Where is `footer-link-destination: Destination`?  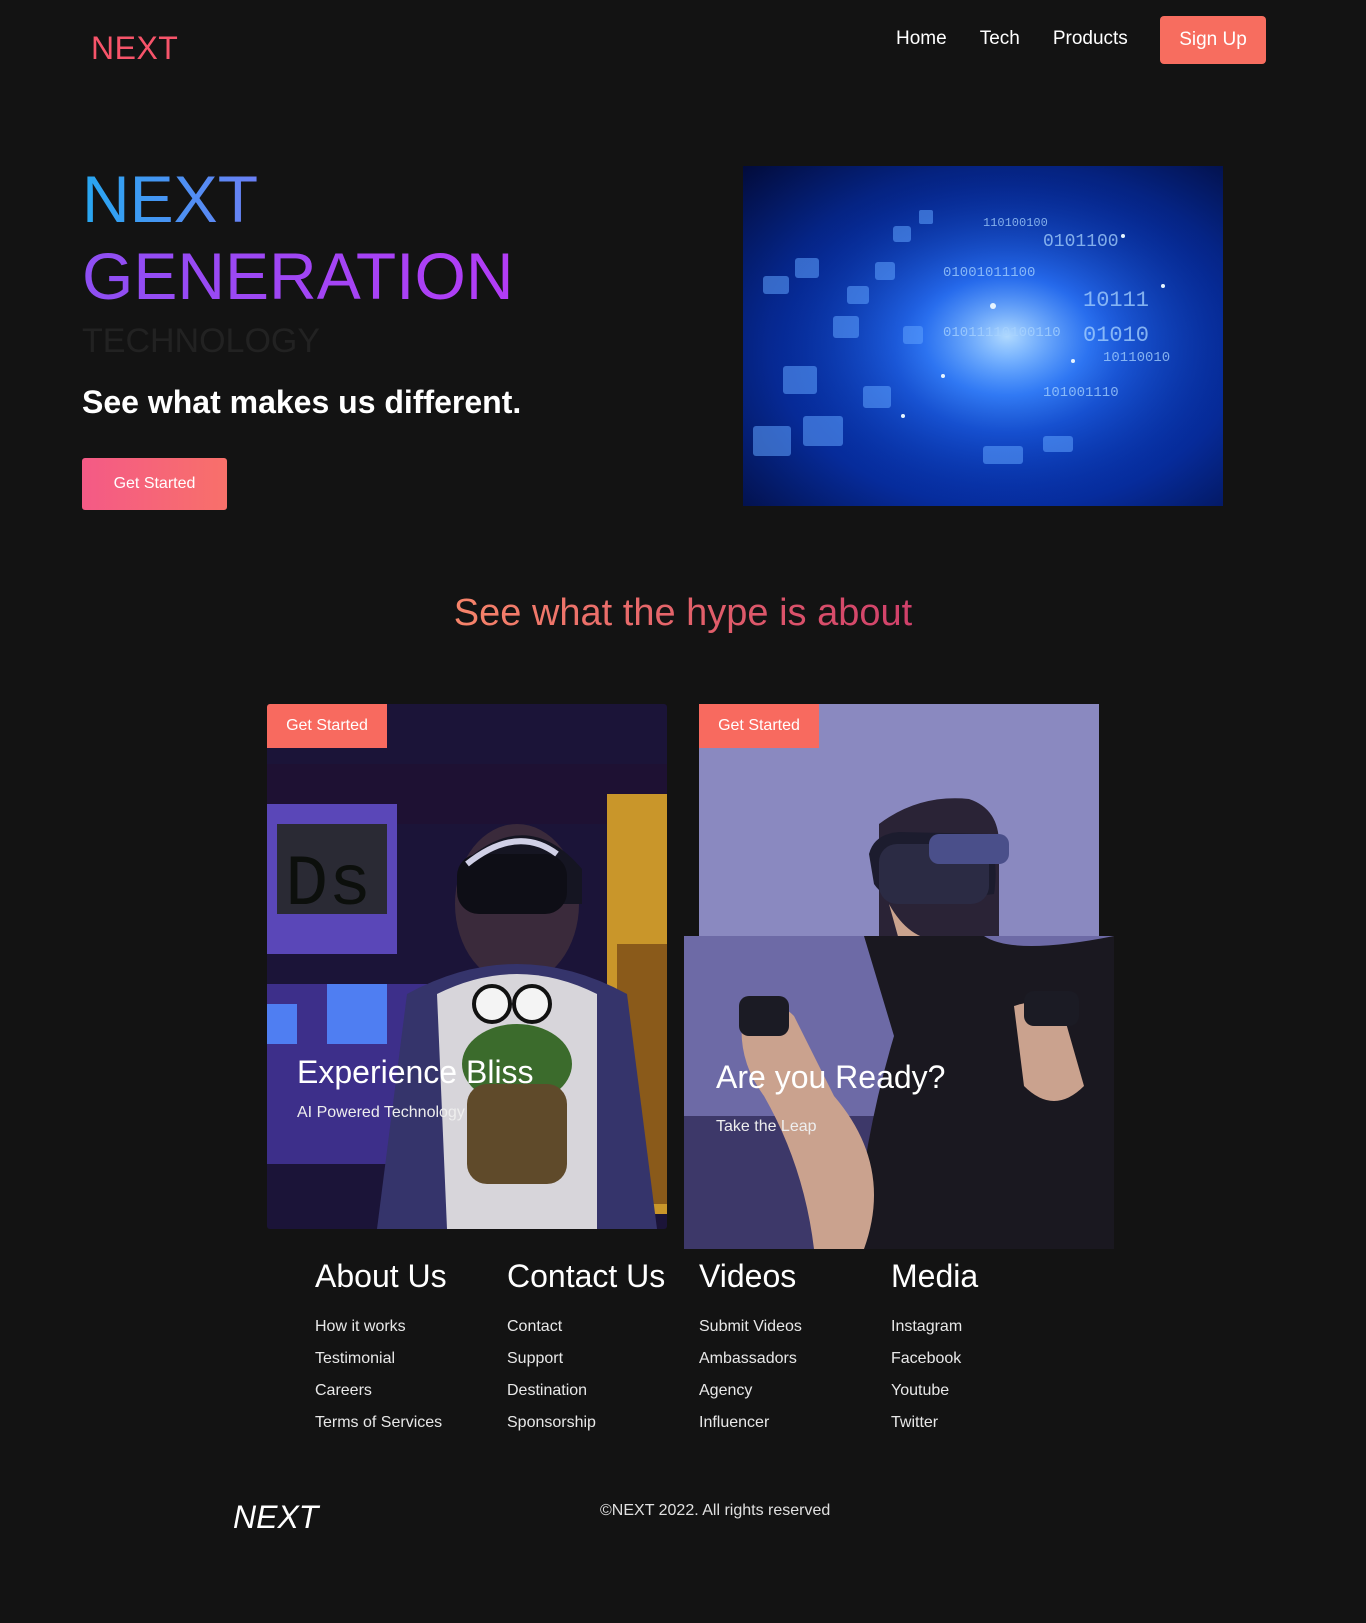 footer-link-destination: Destination is located at coordinates (586, 1391).